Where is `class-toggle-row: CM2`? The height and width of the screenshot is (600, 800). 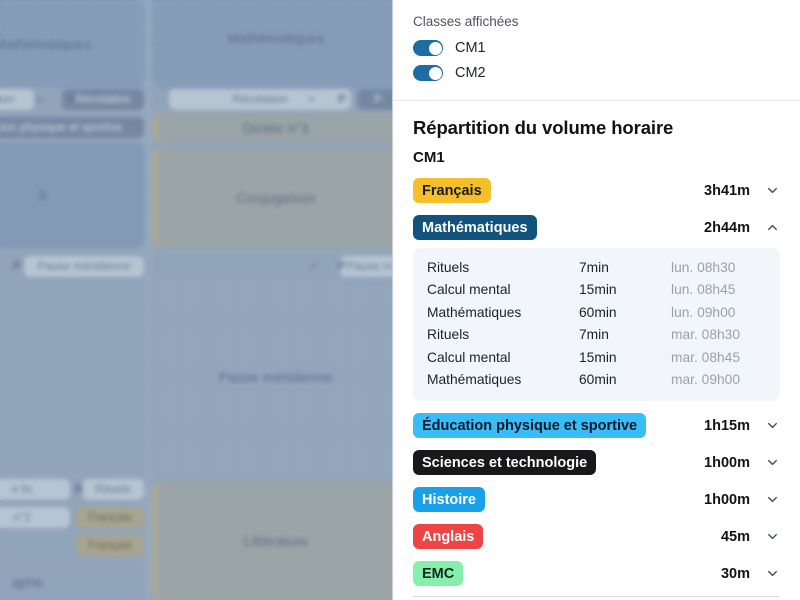 class-toggle-row: CM2 is located at coordinates (596, 73).